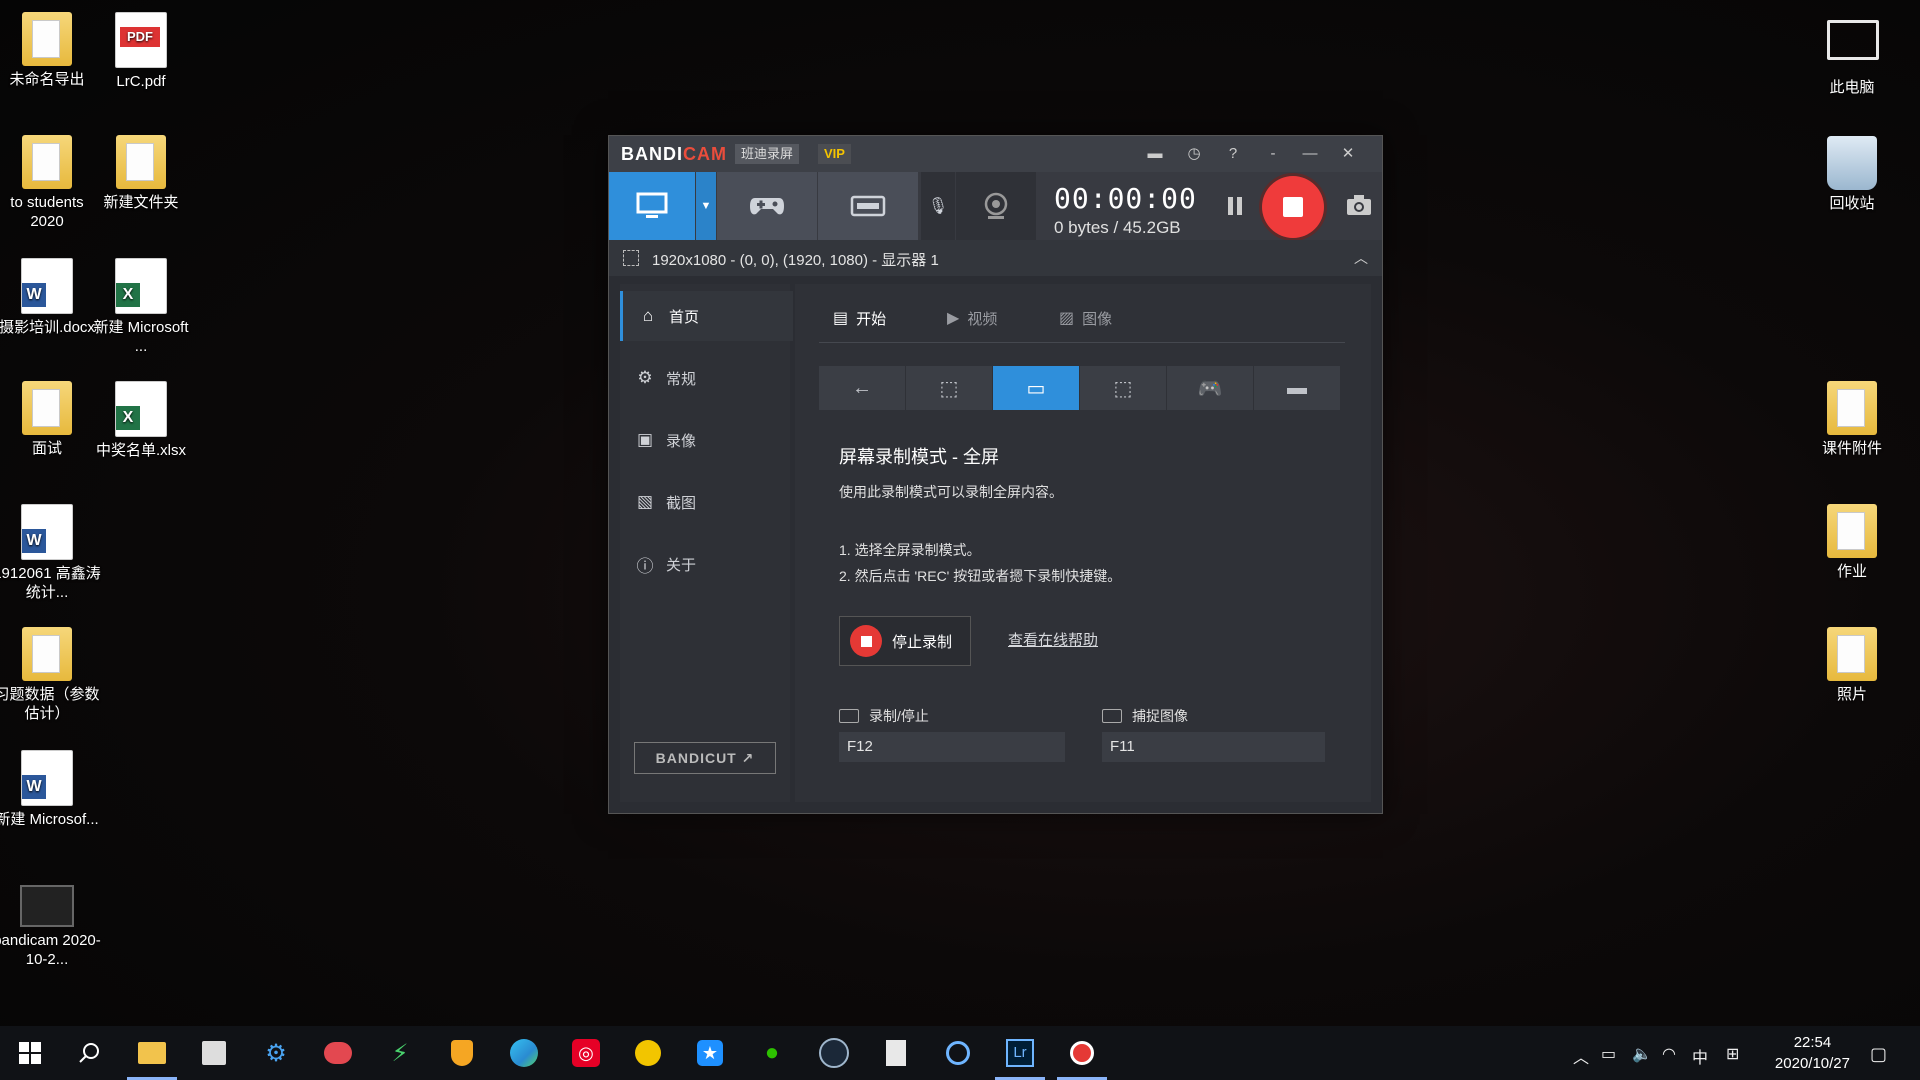 The height and width of the screenshot is (1080, 1920). I want to click on collapse-chevron-icon: ︿, so click(1361, 258).